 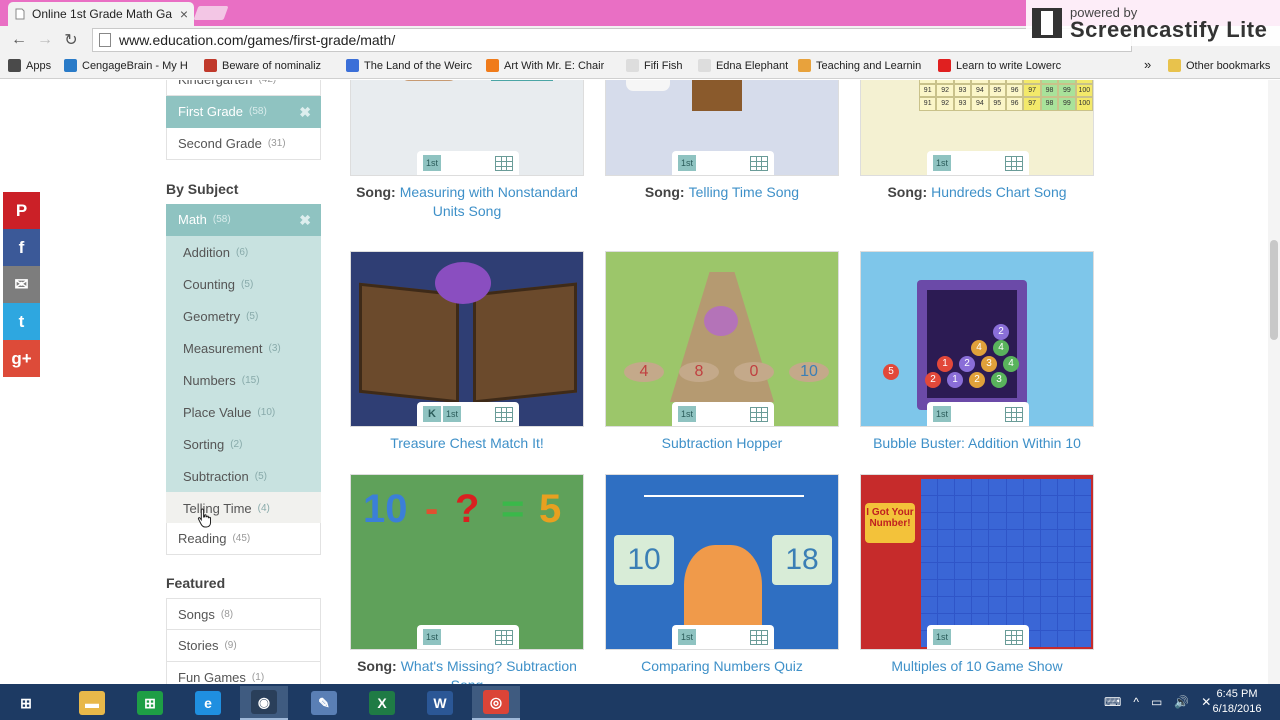 I want to click on card-title-link: Treasure Chest Match It!, so click(x=467, y=443).